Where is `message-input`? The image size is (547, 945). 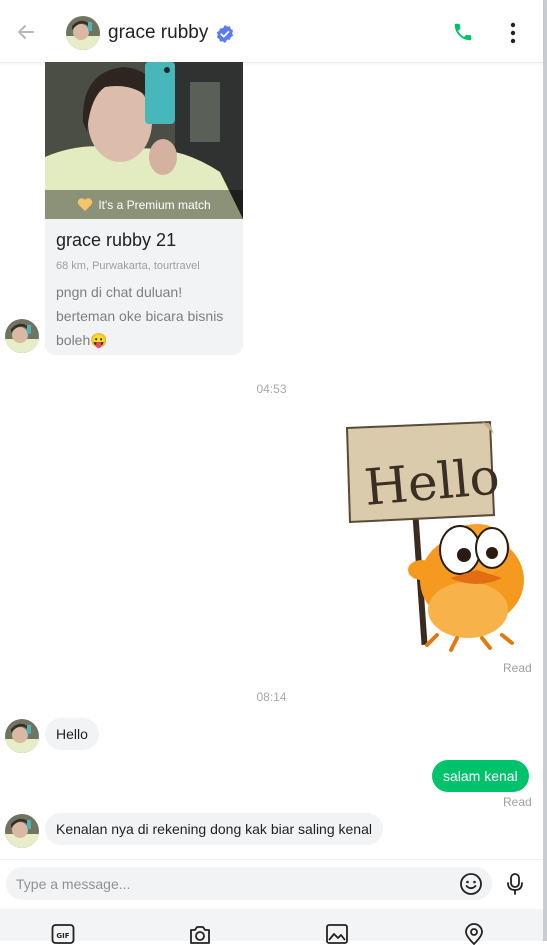
message-input is located at coordinates (249, 883).